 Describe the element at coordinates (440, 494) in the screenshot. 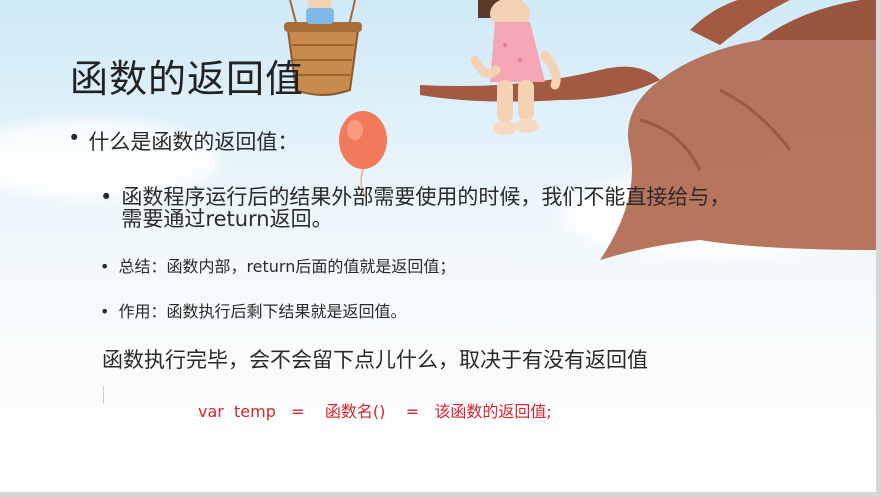

I see `window-bottom-border` at that location.